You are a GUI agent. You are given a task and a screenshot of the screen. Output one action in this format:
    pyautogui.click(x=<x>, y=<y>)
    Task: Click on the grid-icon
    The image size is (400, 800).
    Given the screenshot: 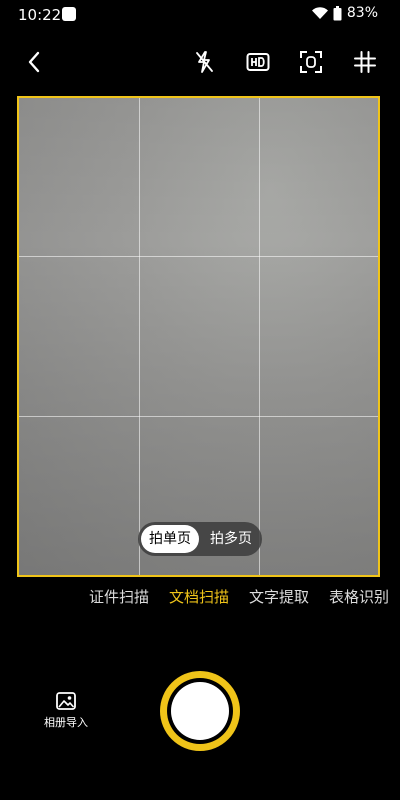 What is the action you would take?
    pyautogui.click(x=365, y=62)
    